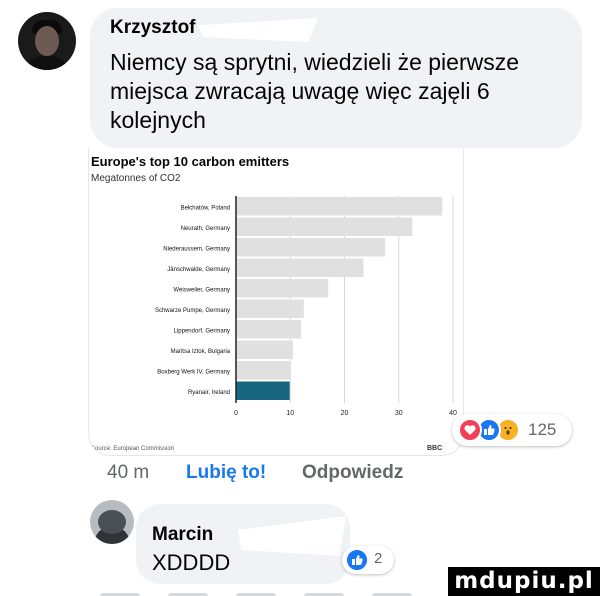 Image resolution: width=600 pixels, height=596 pixels. Describe the element at coordinates (201, 352) in the screenshot. I see `category-label: Maritsa Iztok, Bulgaria` at that location.